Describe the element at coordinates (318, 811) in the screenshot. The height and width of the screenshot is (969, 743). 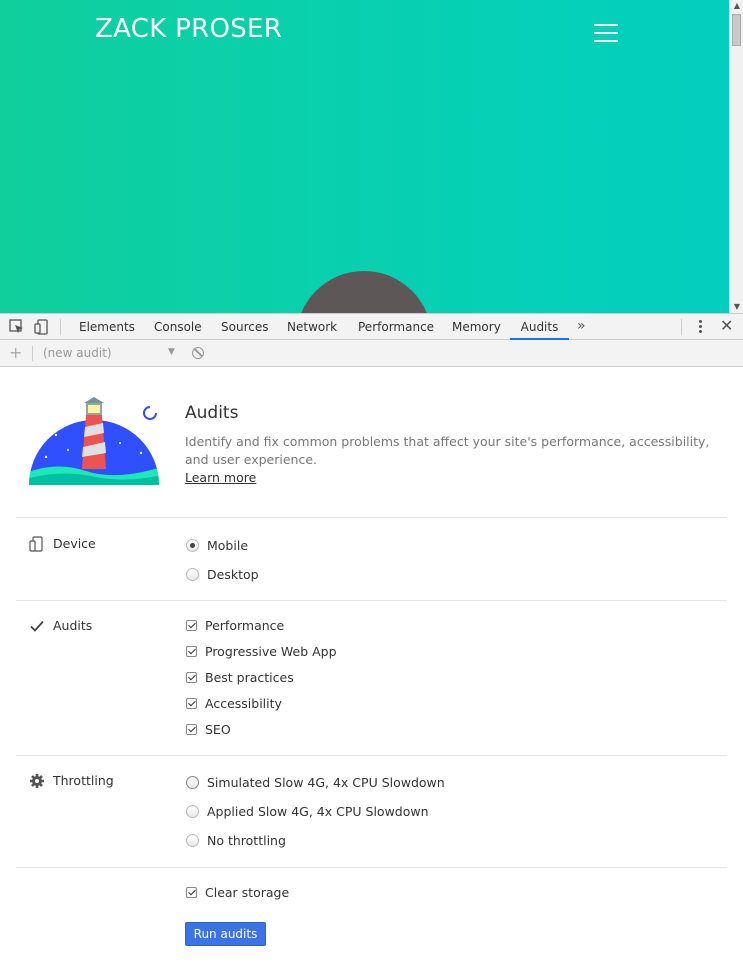
I see `option-label: Applied Slow 4G, 4x CPU Slowdown` at that location.